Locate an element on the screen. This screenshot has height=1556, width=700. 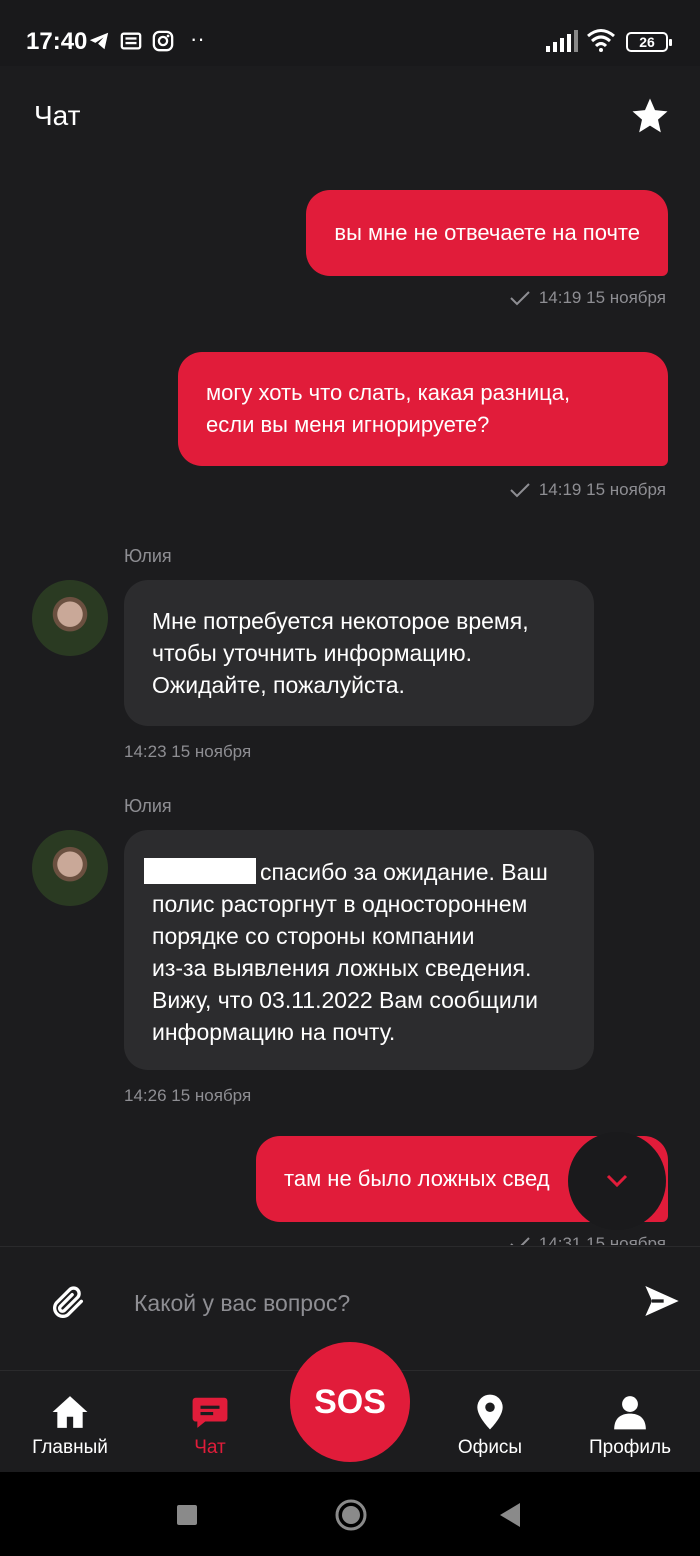
app-header: Чат is located at coordinates (350, 118).